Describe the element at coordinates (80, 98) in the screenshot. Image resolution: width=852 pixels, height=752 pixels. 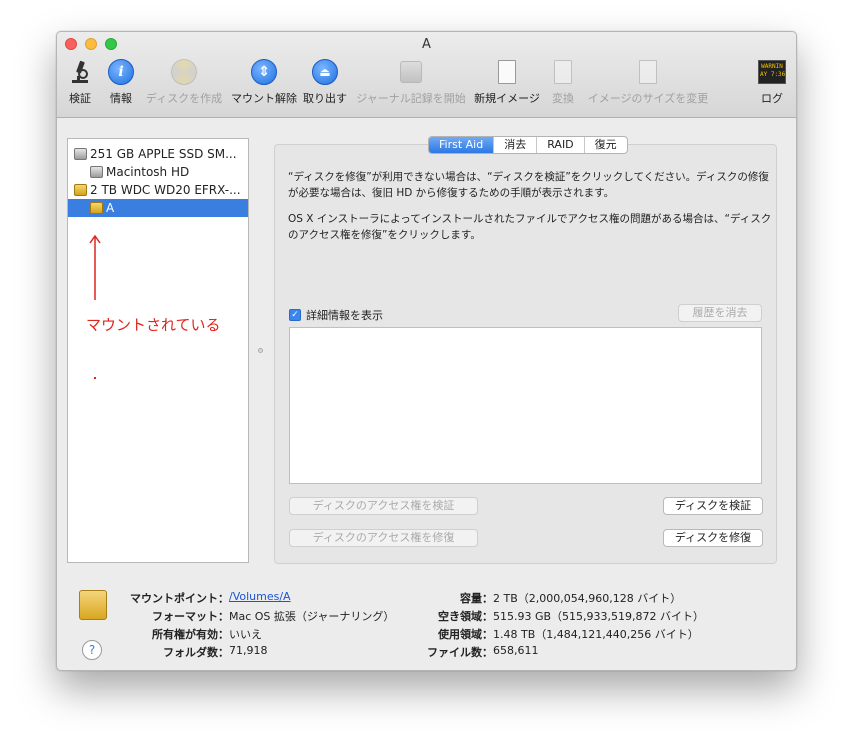
I see `toolbar-label: 検証` at that location.